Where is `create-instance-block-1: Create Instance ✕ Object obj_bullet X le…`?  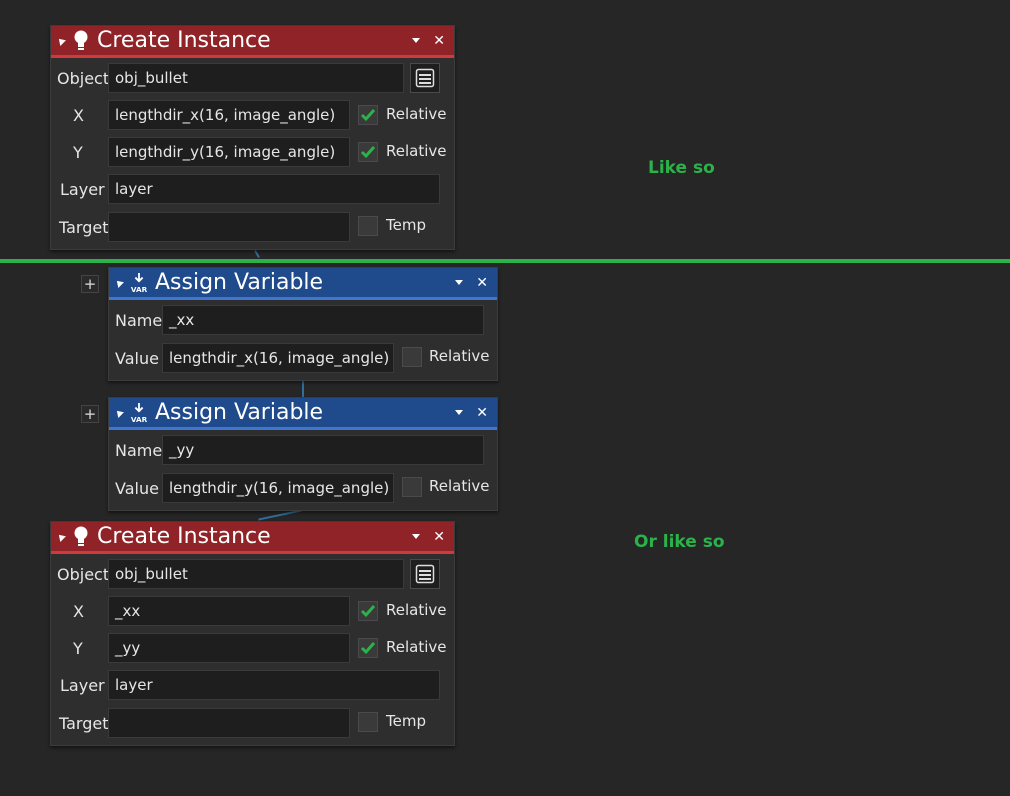 create-instance-block-1: Create Instance ✕ Object obj_bullet X le… is located at coordinates (252, 137).